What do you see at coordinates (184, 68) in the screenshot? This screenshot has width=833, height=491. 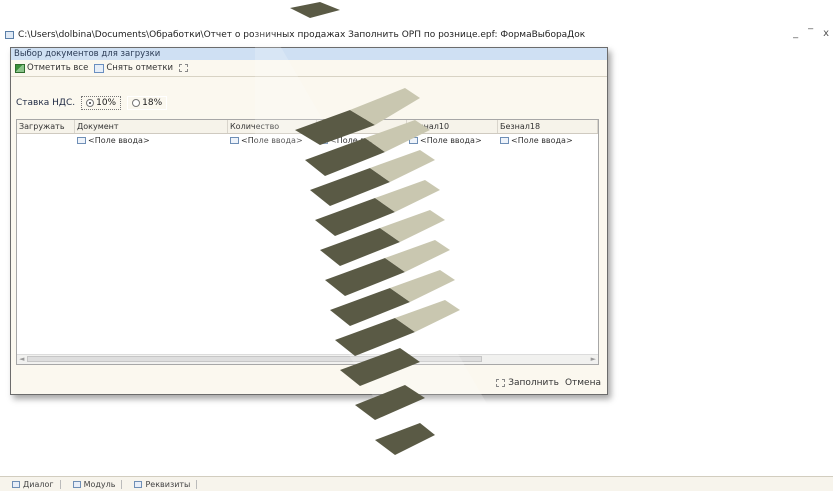 I see `toolbar-more-icon` at bounding box center [184, 68].